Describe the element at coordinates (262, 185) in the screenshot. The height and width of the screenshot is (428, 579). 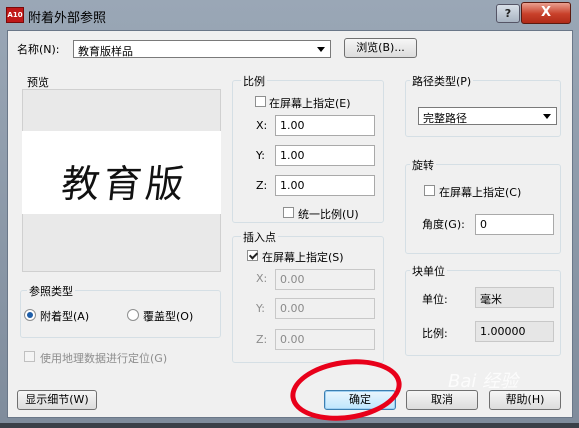
I see `scale-z-label: Z:` at that location.